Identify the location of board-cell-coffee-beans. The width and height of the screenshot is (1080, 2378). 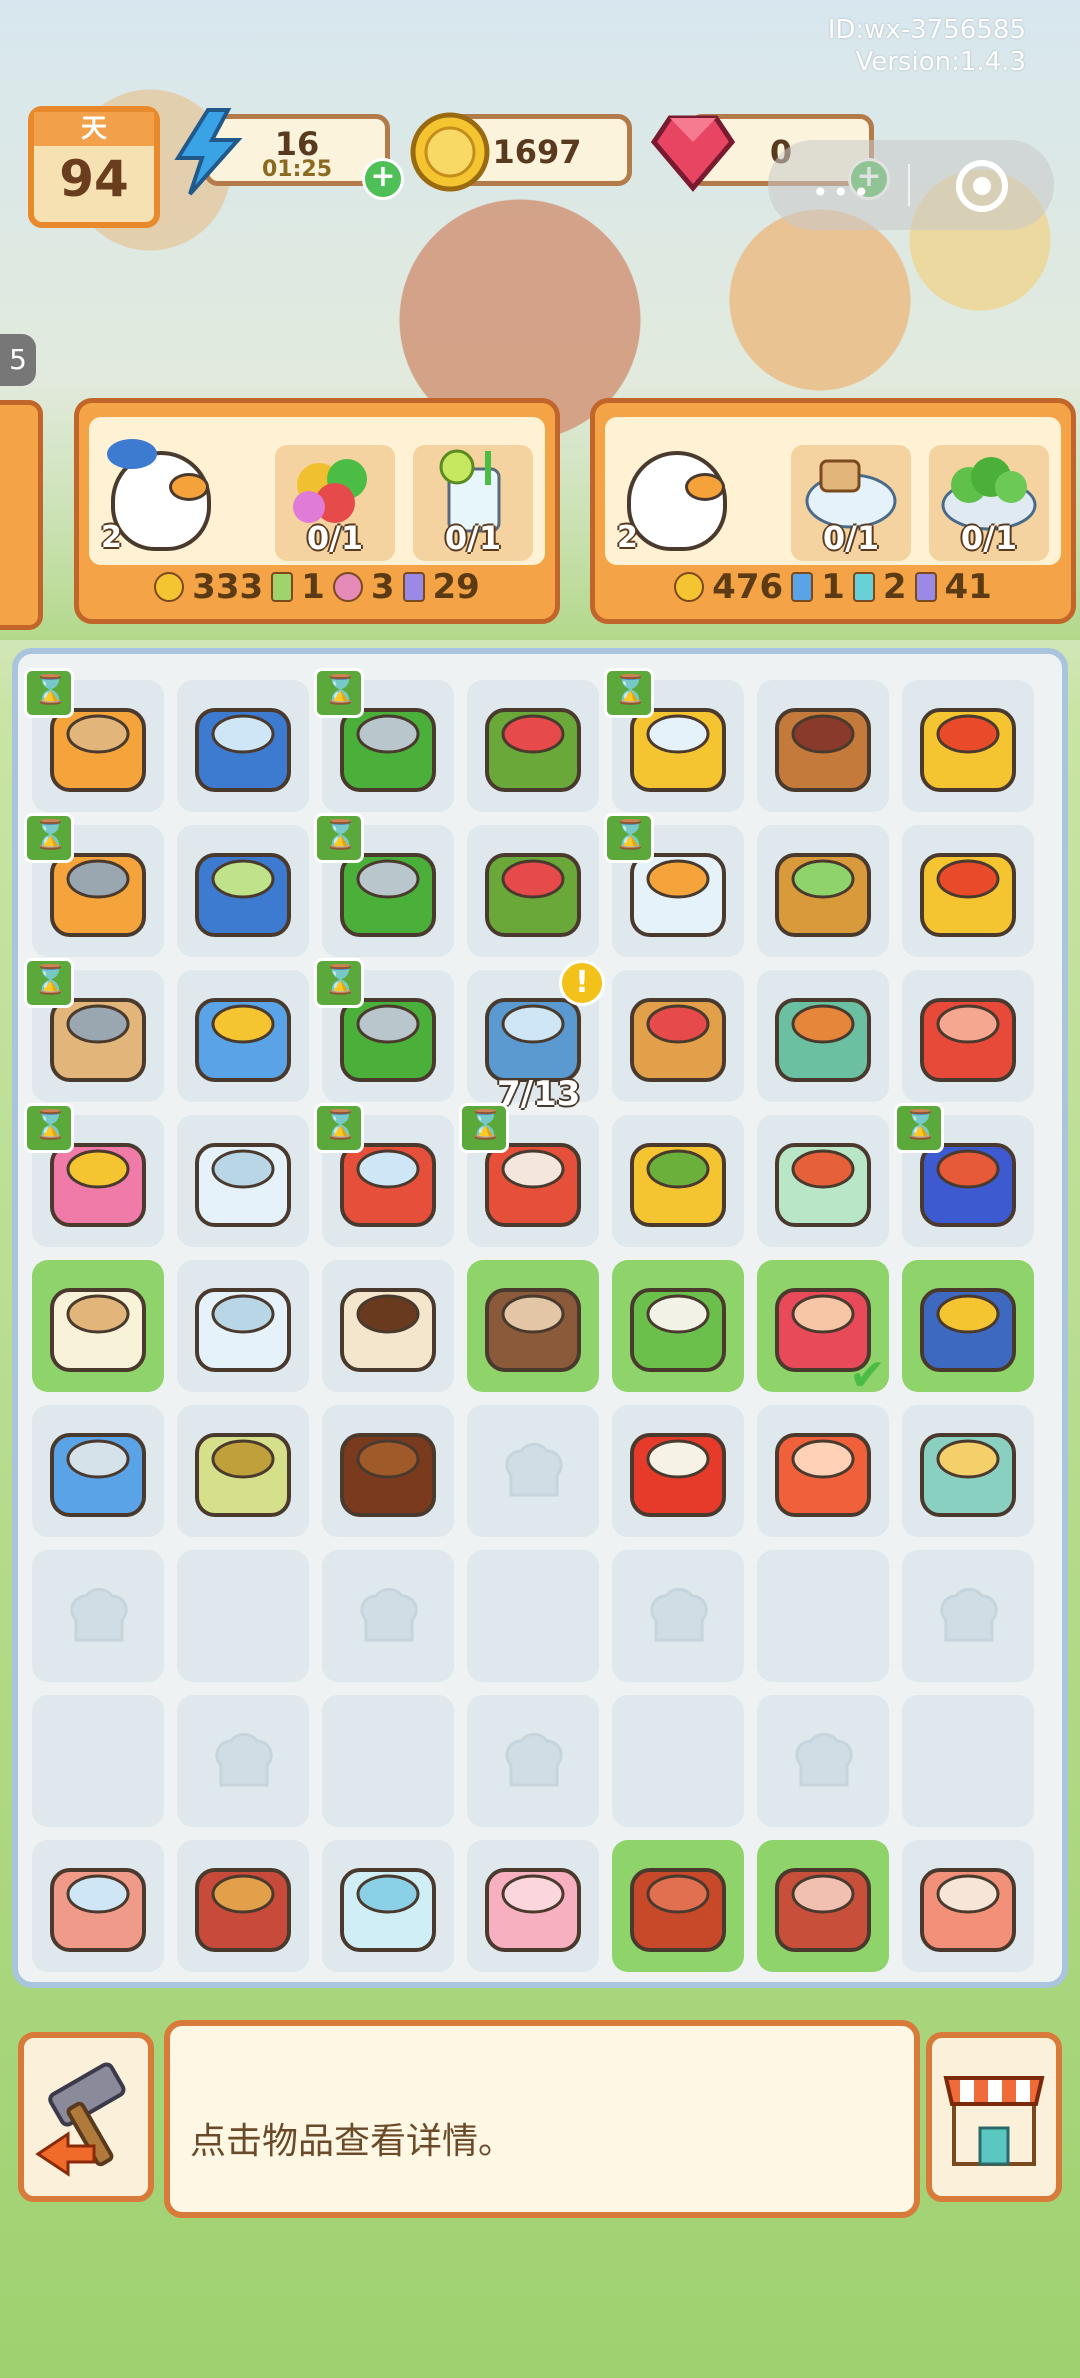
(388, 1471).